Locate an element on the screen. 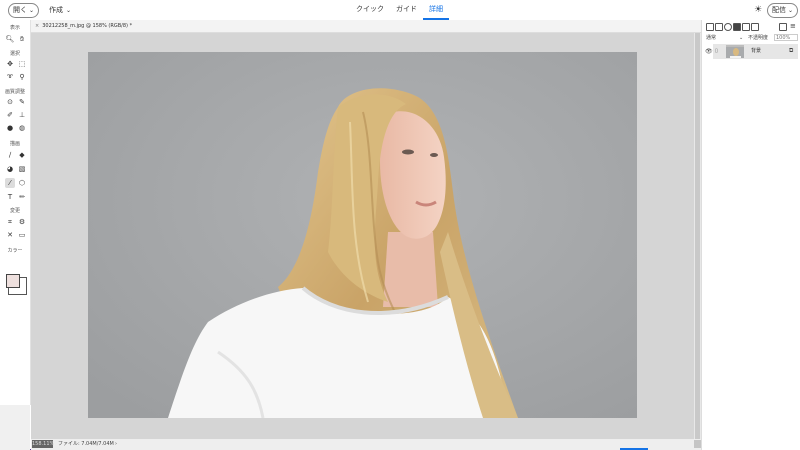 The height and width of the screenshot is (450, 800). new-group-icon is located at coordinates (719, 27).